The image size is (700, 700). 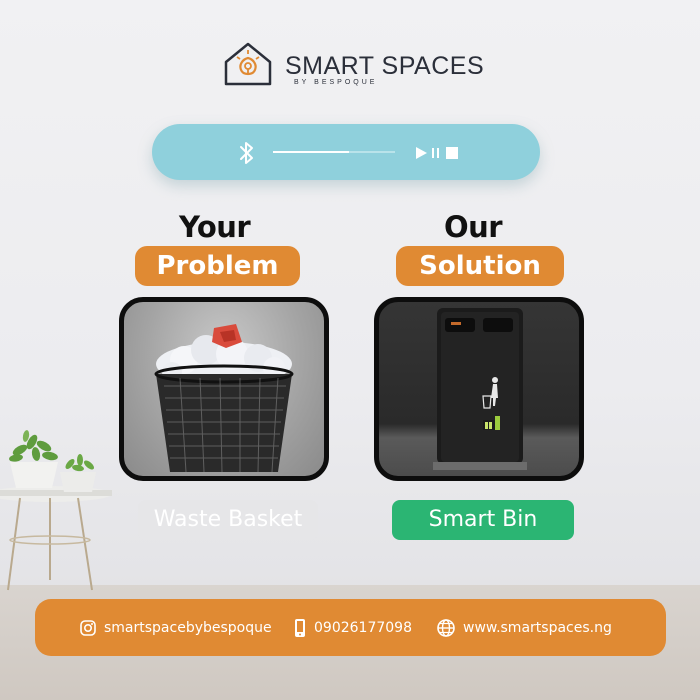 What do you see at coordinates (300, 627) in the screenshot?
I see `phone-icon` at bounding box center [300, 627].